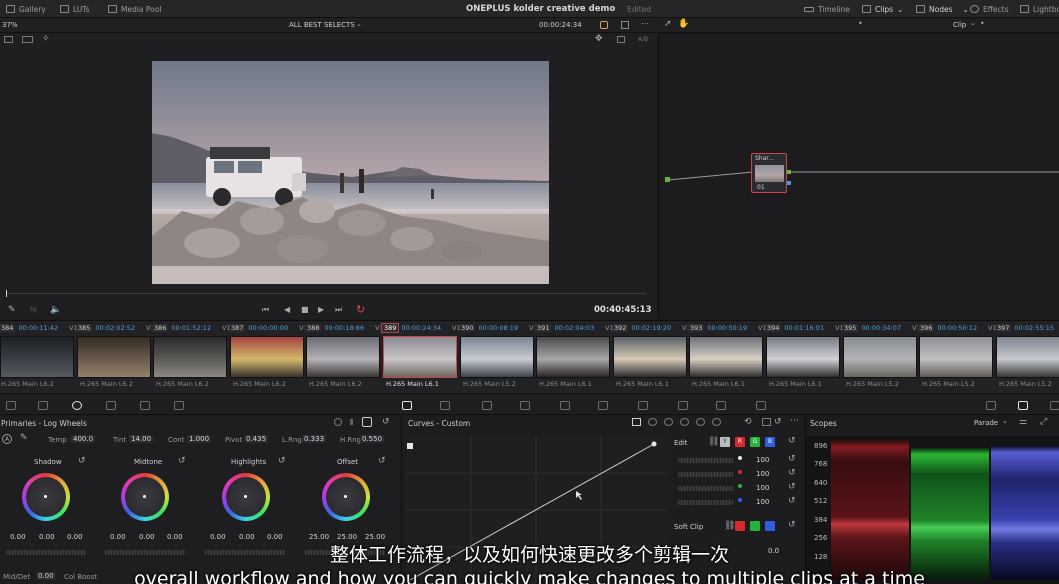 Image resolution: width=1059 pixels, height=584 pixels. I want to click on shadow-wheel, so click(46, 497).